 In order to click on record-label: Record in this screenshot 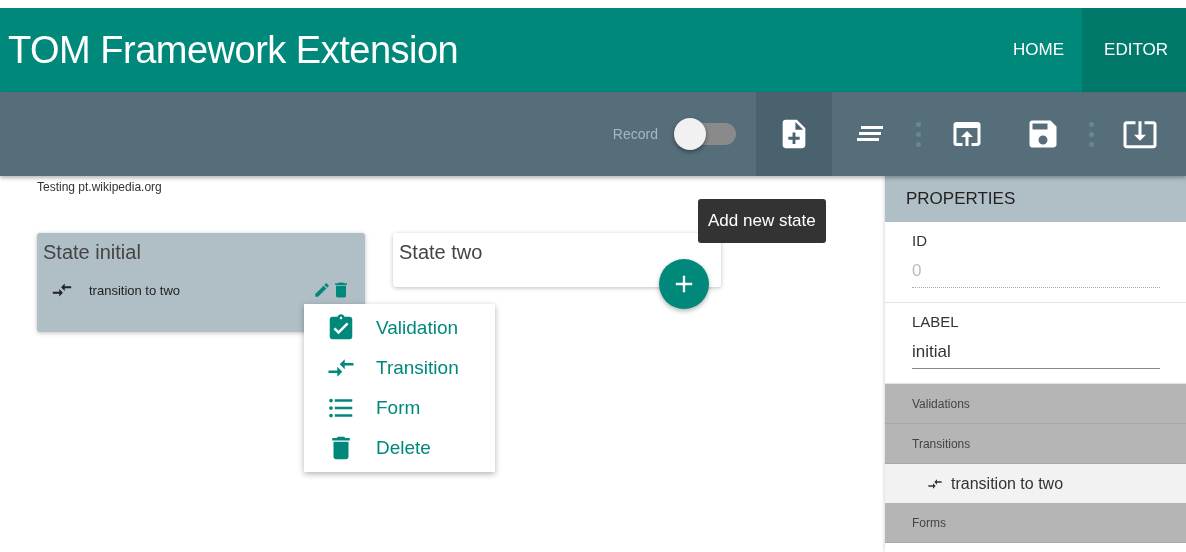, I will do `click(635, 134)`.